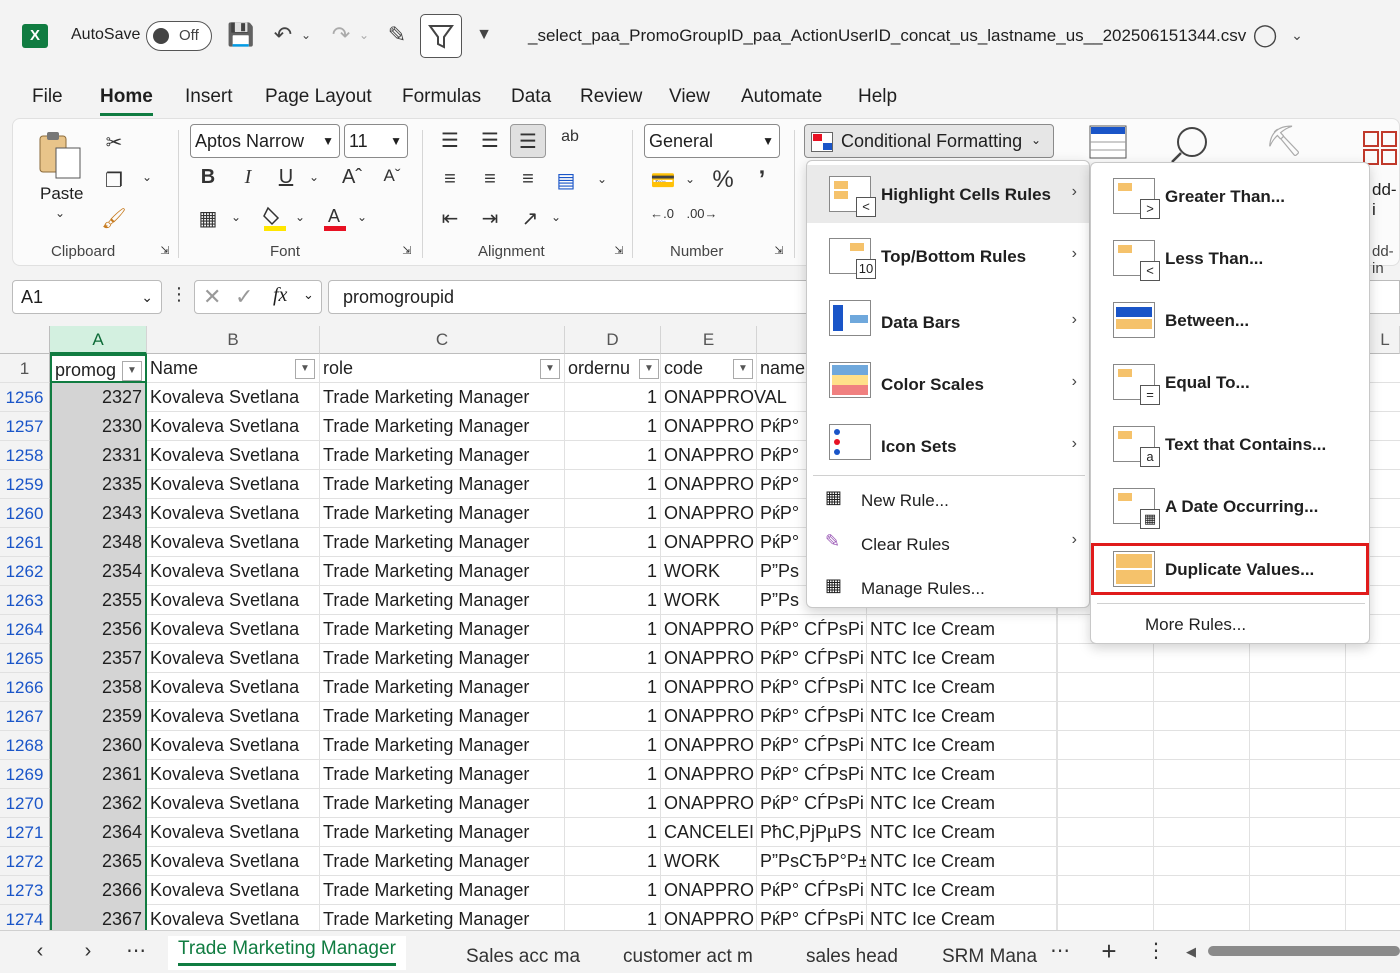 The height and width of the screenshot is (973, 1400). Describe the element at coordinates (286, 177) in the screenshot. I see `underline-icon: U` at that location.